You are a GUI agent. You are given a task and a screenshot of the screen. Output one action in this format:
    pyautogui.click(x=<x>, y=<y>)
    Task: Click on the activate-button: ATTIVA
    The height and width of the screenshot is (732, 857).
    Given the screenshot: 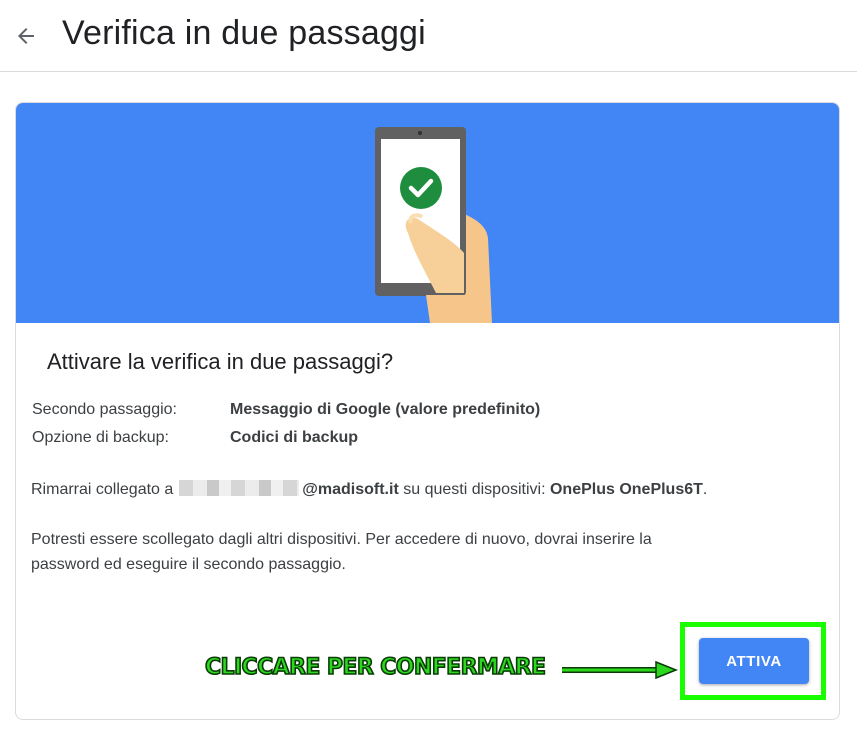 What is the action you would take?
    pyautogui.click(x=754, y=661)
    